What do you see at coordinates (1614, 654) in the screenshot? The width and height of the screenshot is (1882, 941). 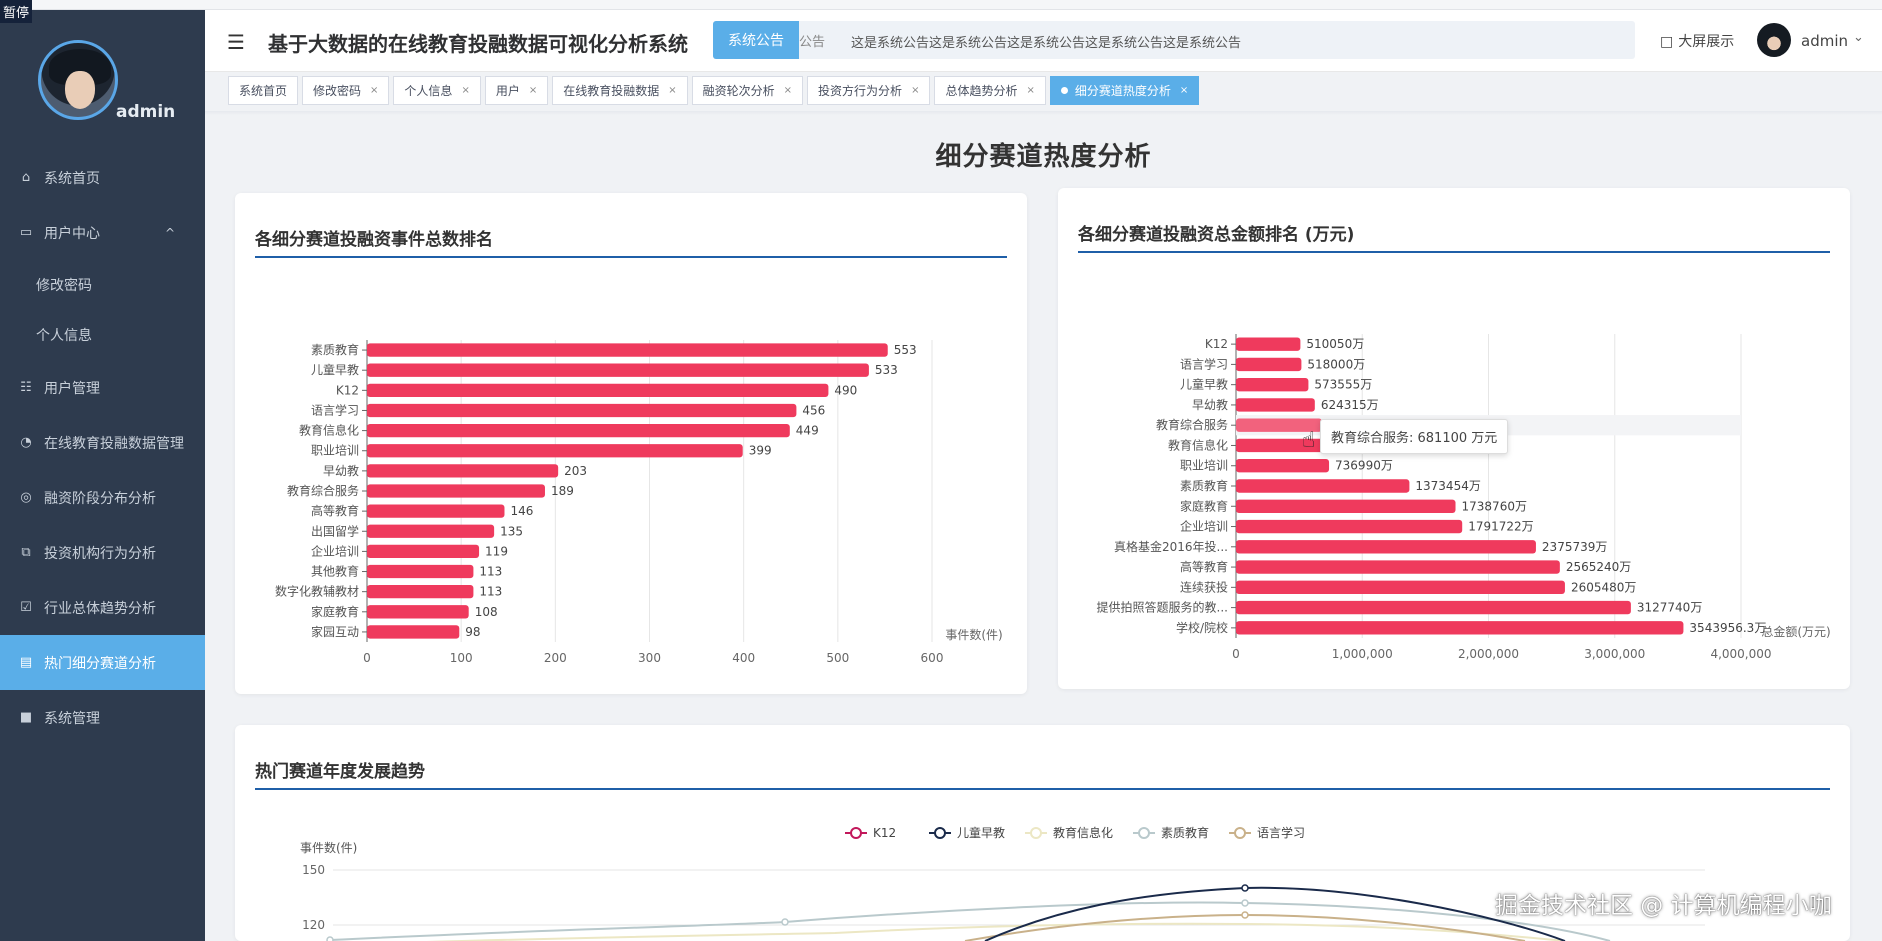 I see `x-tick-label: 3,000,000` at bounding box center [1614, 654].